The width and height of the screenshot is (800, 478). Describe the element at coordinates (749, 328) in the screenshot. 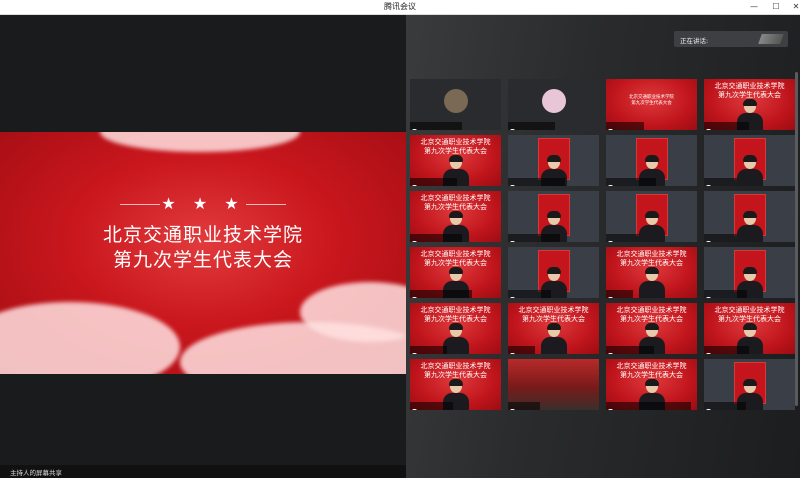

I see `participant-tile: 北京交通职业技术学院第九次学生代表大会 21机电-张婷婷` at that location.